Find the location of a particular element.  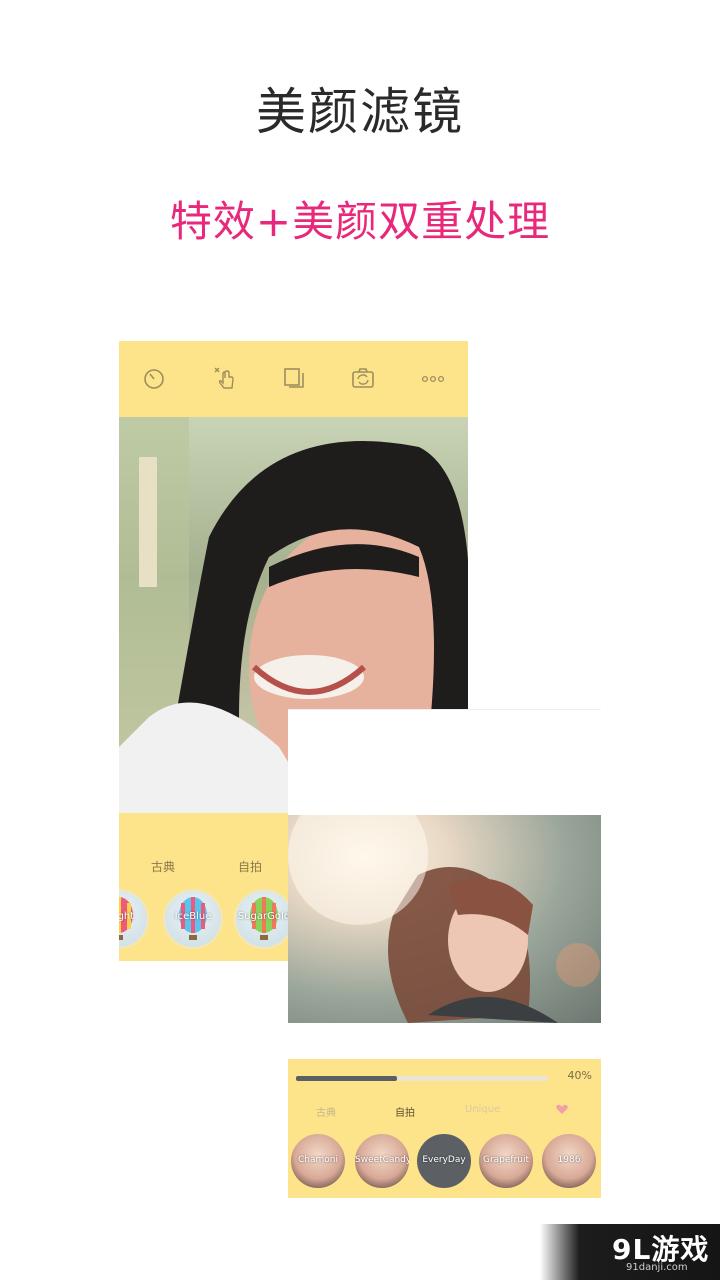

headline: 美颜滤镜 is located at coordinates (360, 112).